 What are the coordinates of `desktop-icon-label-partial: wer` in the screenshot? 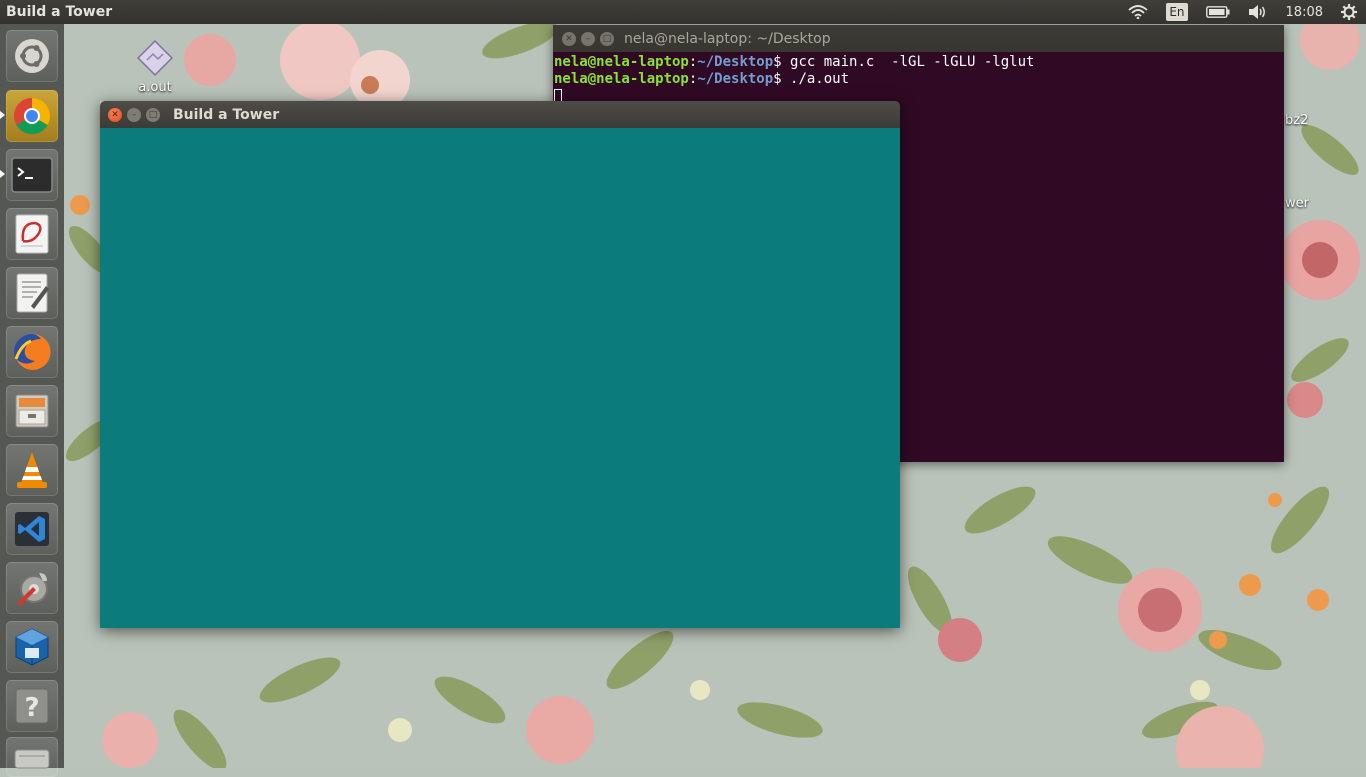 It's located at (1297, 203).